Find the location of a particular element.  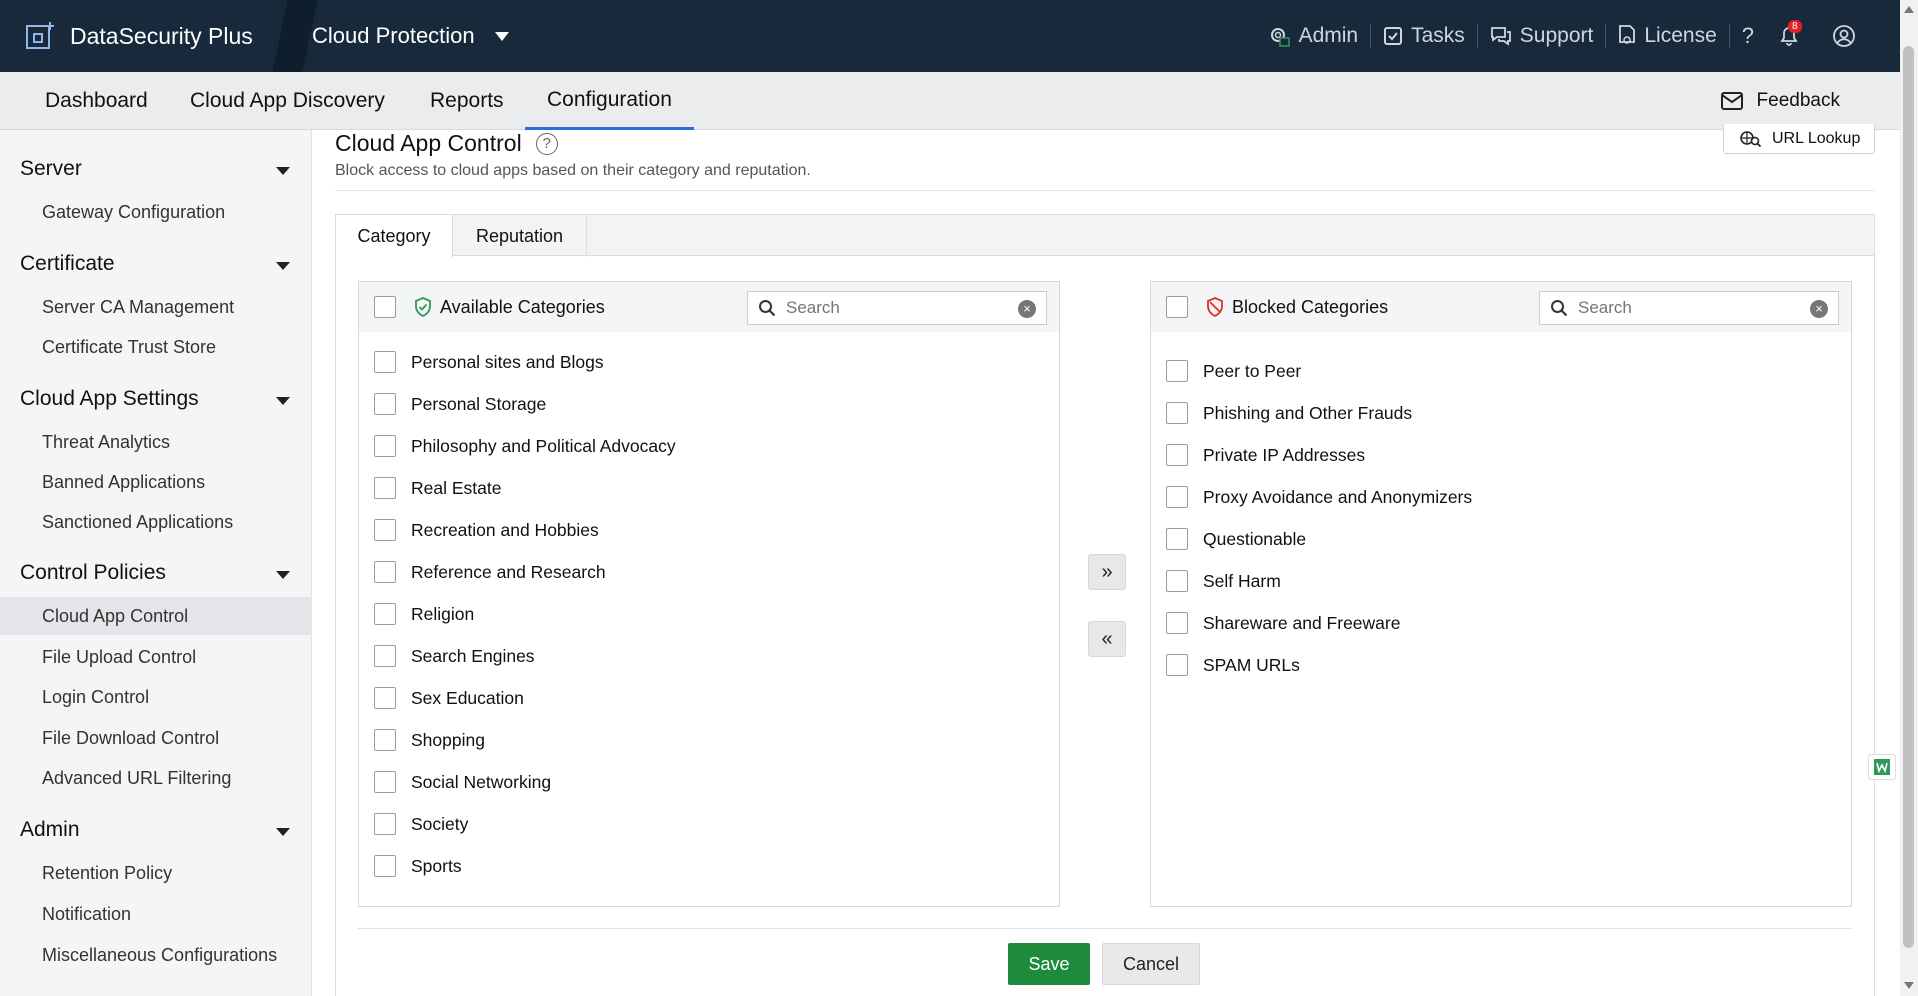

help-link: ? is located at coordinates (1748, 35).